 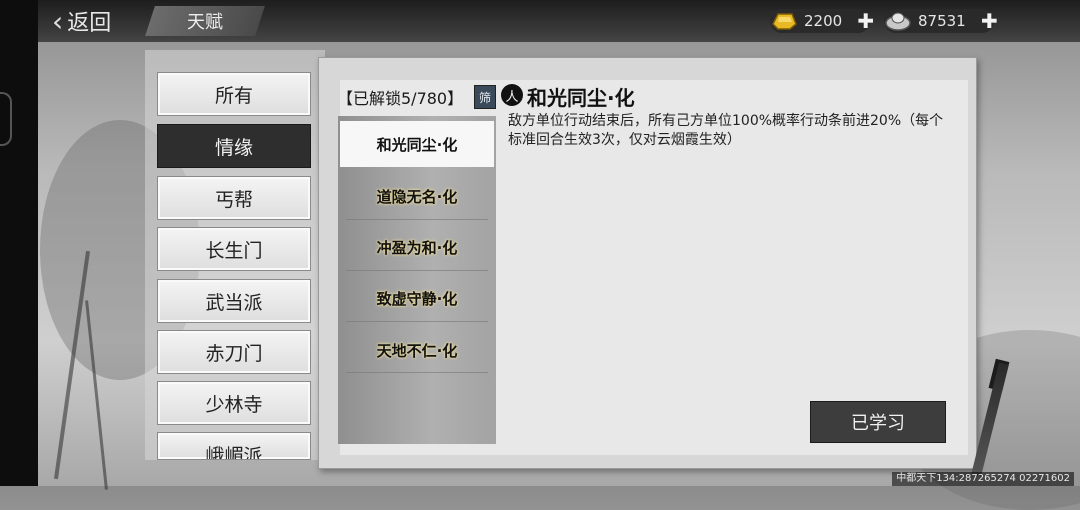 I want to click on category-panel: 所有 情缘 丐帮 长生门 武当派 赤刀门 少林寺 峨嵋派, so click(x=235, y=255).